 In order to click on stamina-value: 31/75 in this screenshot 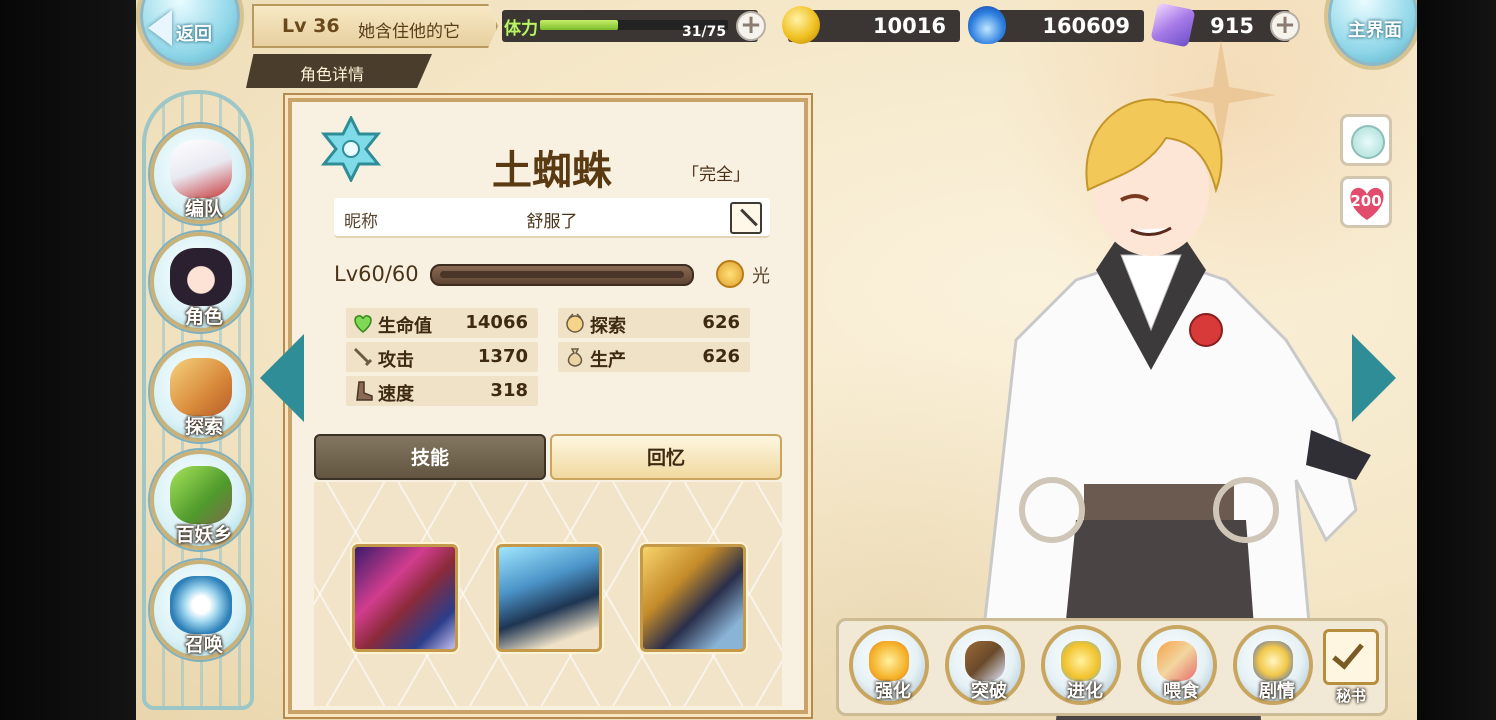, I will do `click(704, 32)`.